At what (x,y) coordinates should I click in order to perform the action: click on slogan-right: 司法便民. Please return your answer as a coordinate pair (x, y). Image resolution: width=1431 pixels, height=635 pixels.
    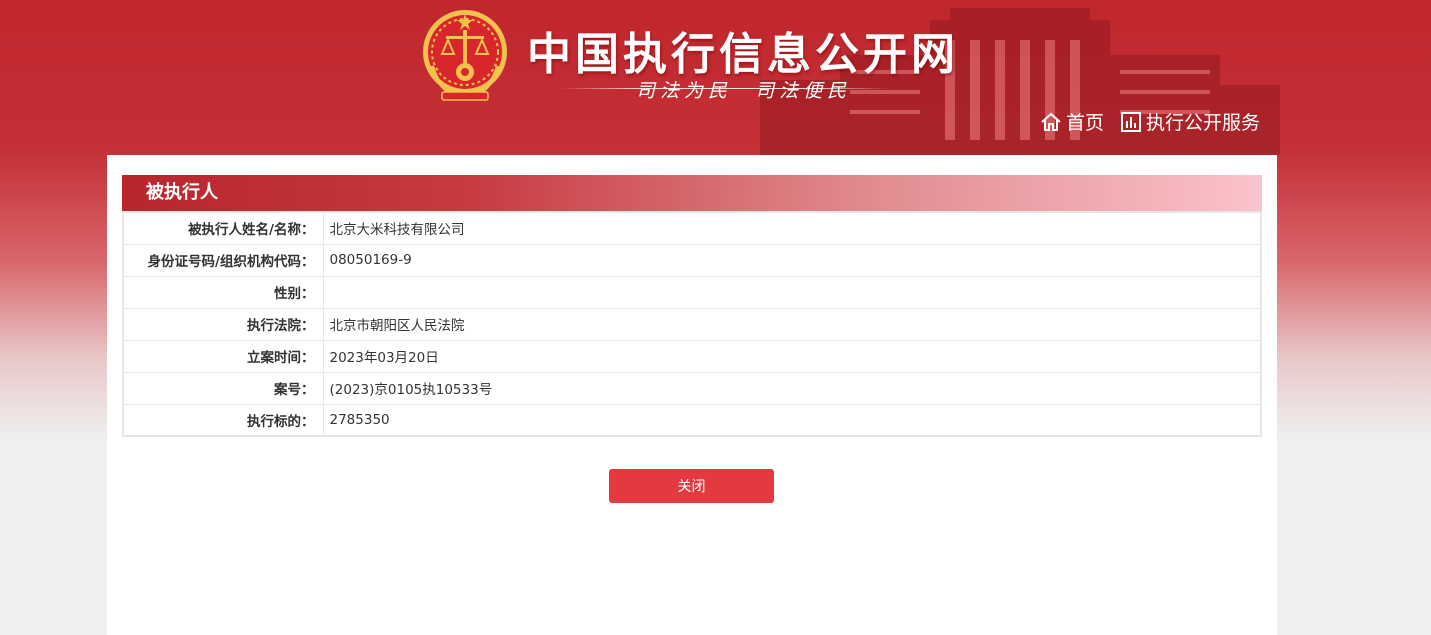
    Looking at the image, I should click on (803, 91).